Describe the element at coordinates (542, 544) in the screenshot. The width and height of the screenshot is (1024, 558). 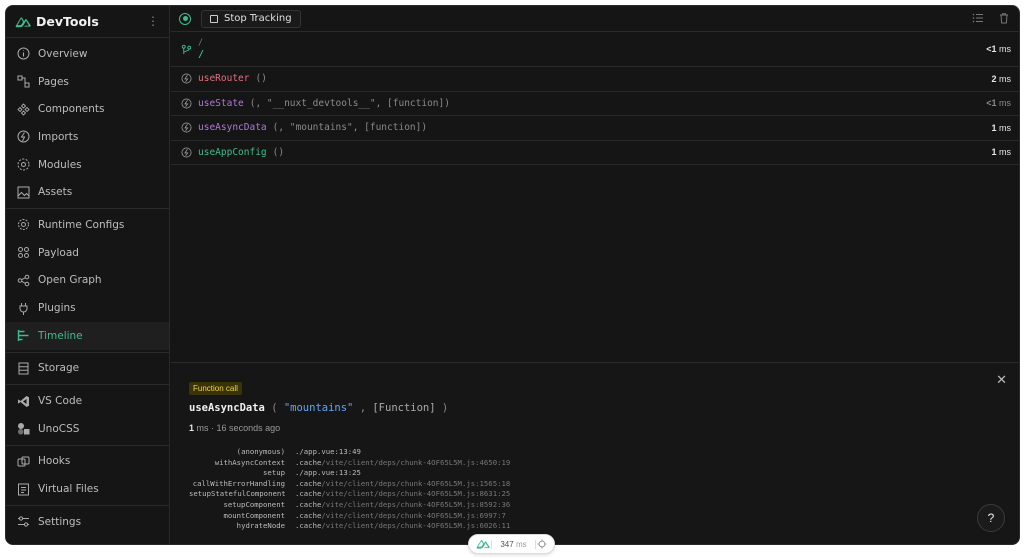
I see `inspect-target-icon` at that location.